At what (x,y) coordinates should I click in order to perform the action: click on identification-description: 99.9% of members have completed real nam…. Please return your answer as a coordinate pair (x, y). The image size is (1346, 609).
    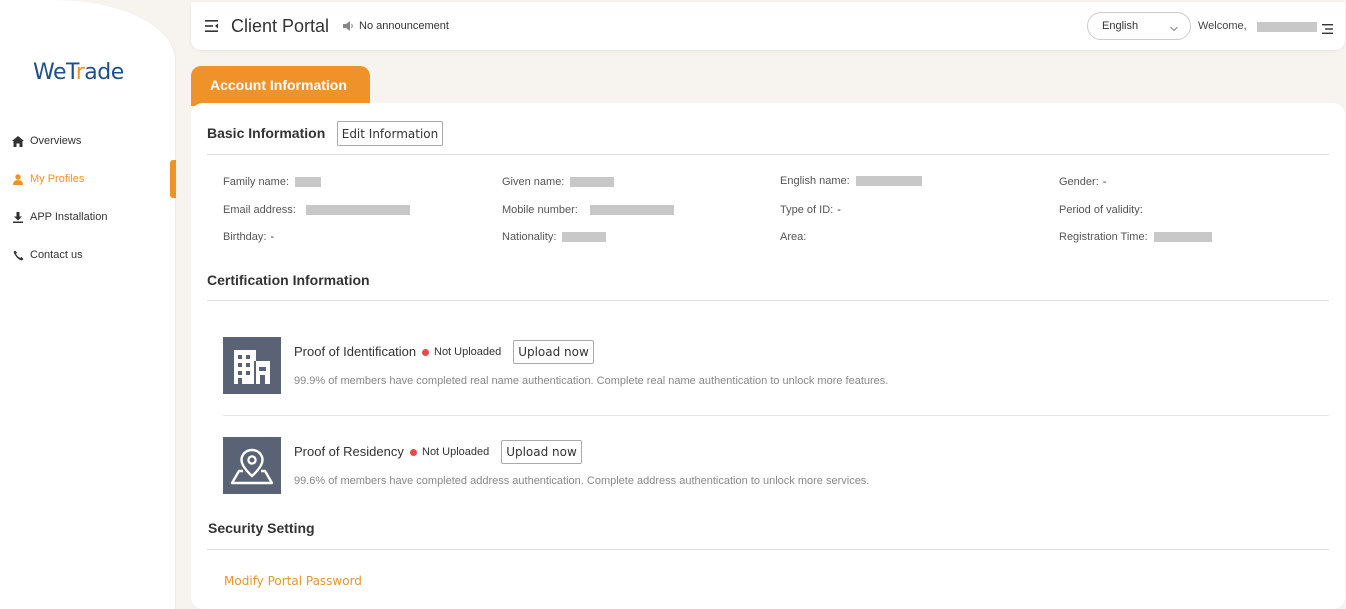
    Looking at the image, I should click on (591, 381).